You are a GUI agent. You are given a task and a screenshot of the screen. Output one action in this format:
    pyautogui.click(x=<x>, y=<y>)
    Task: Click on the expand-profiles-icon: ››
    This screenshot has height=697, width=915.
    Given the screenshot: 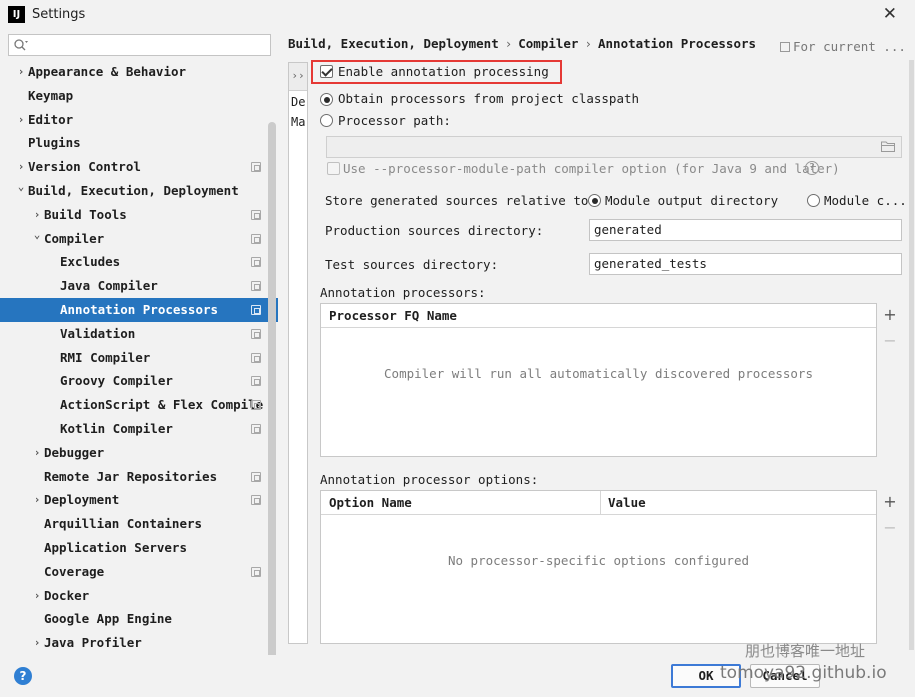 What is the action you would take?
    pyautogui.click(x=298, y=77)
    